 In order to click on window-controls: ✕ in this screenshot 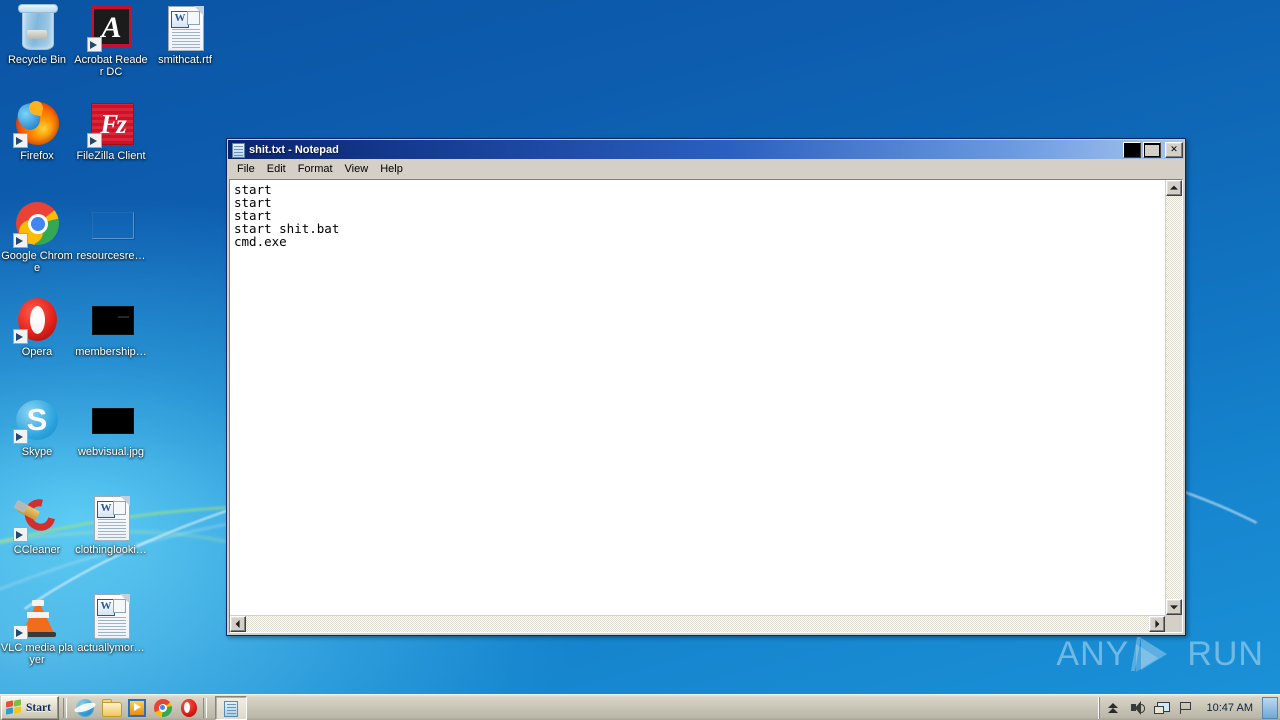, I will do `click(1153, 149)`.